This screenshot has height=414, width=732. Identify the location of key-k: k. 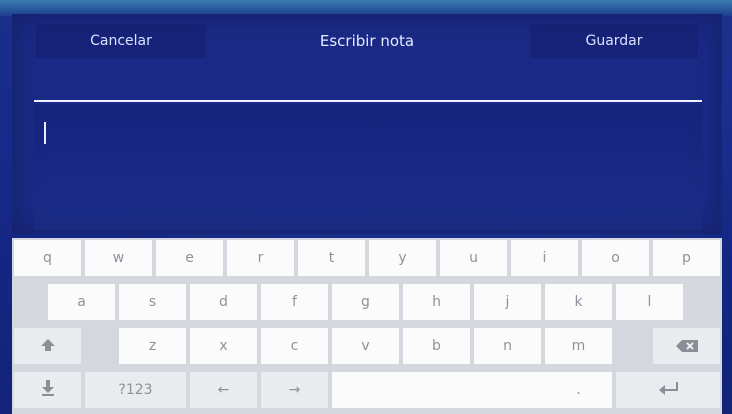
(578, 302).